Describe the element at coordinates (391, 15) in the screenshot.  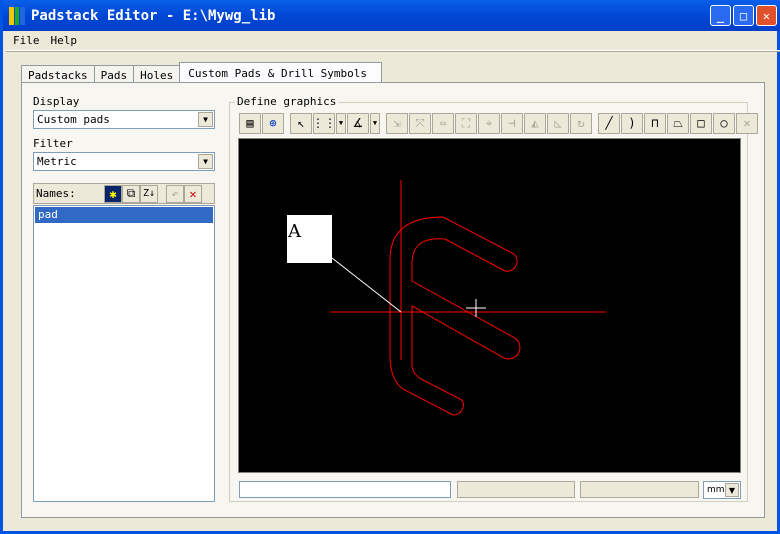
I see `title-bar: Padstack Editor - E:\Mywg_lib _ □ ✕` at that location.